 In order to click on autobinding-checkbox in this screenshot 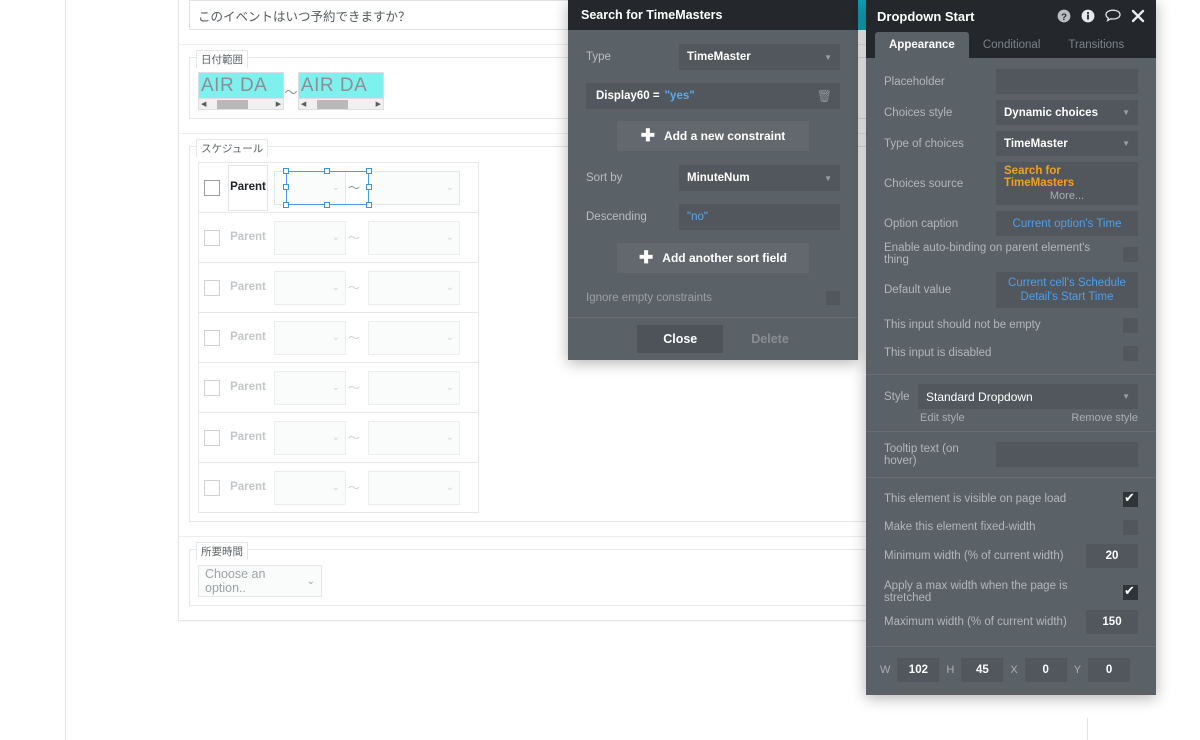, I will do `click(1130, 254)`.